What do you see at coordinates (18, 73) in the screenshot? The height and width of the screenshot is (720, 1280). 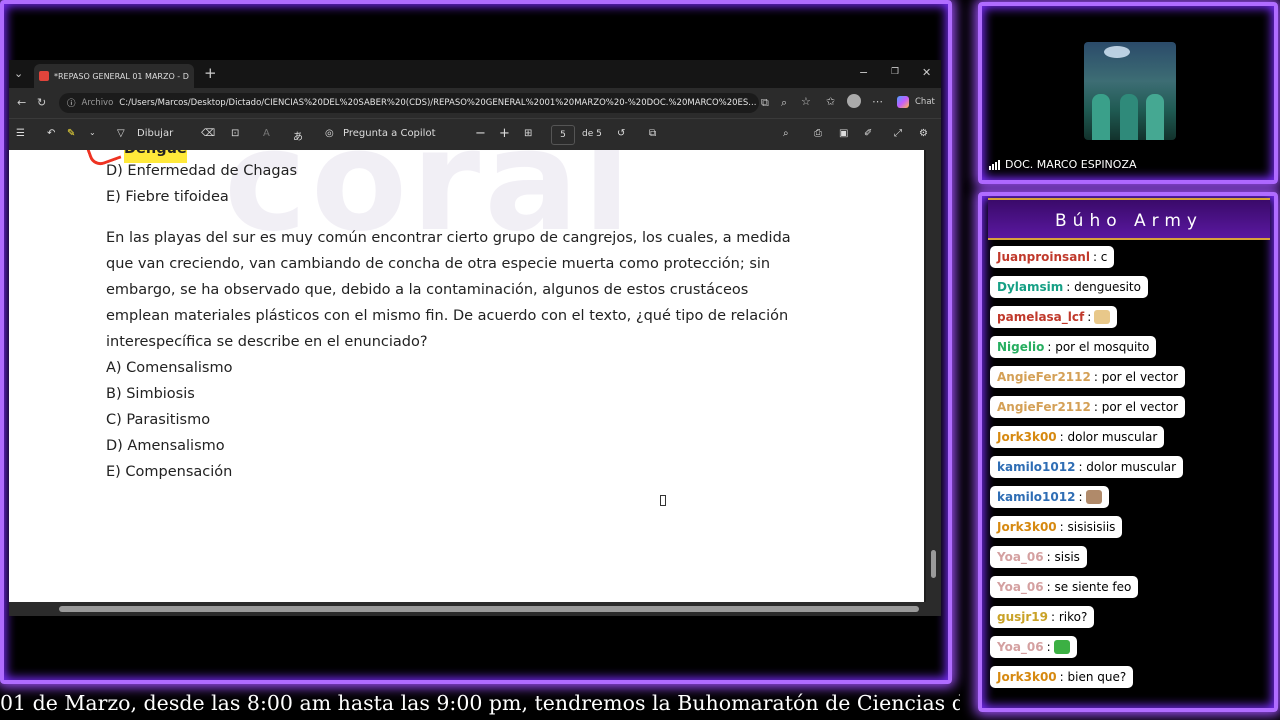 I see `tab-list-icon: ⌄` at bounding box center [18, 73].